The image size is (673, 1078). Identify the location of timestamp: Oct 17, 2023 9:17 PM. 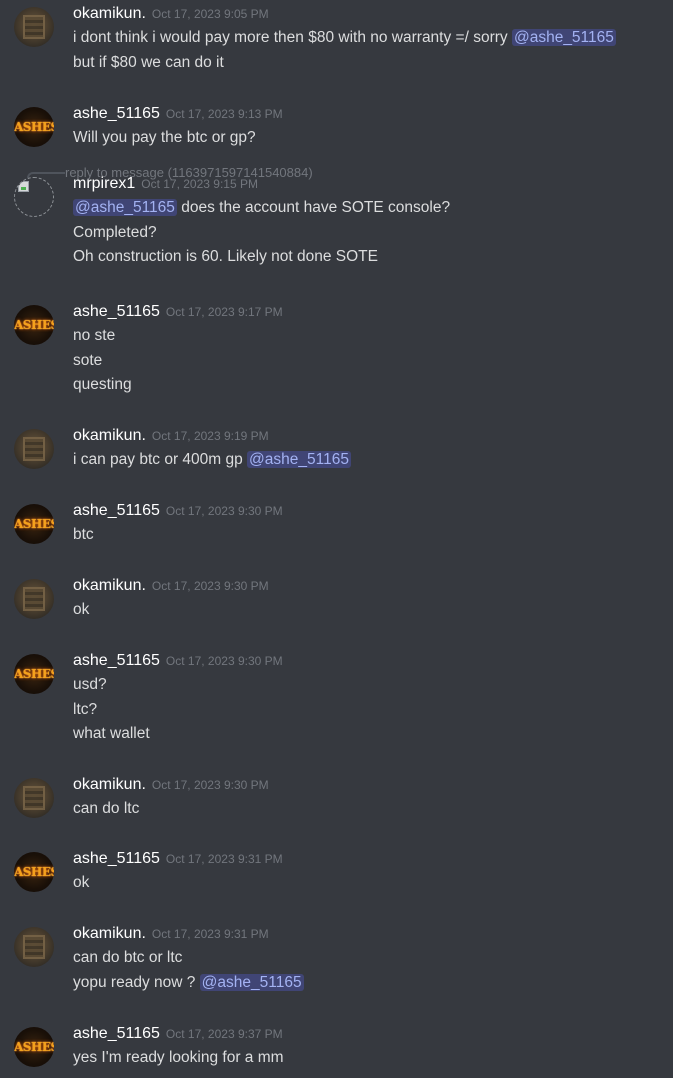
(224, 312).